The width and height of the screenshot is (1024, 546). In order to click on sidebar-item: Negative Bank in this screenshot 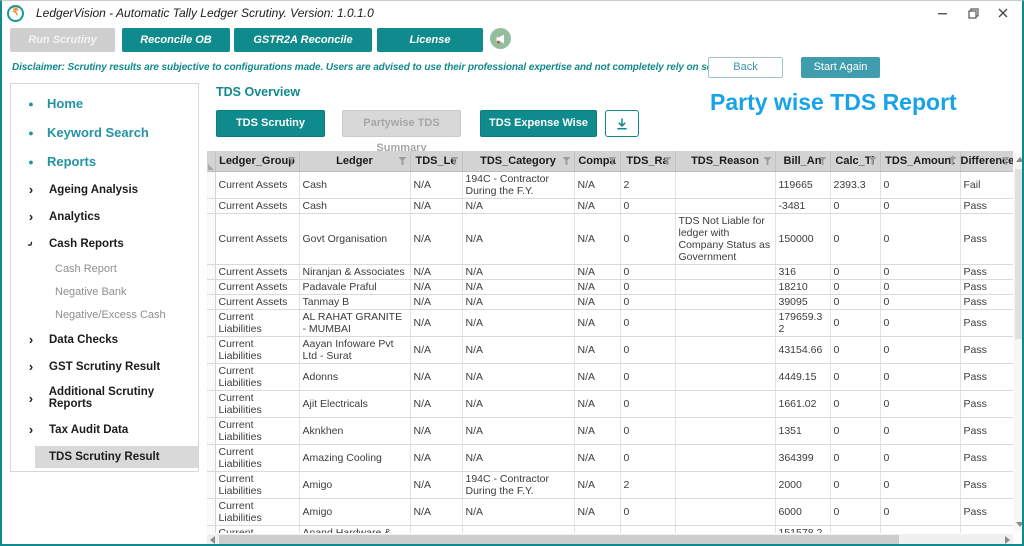, I will do `click(104, 291)`.